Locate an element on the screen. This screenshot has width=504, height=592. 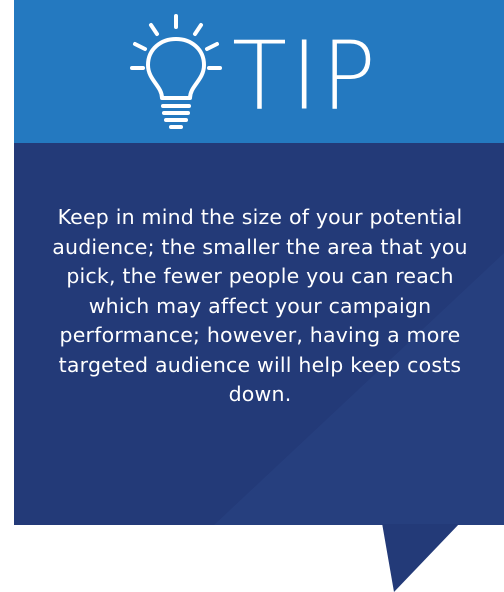
tip-title: TIP is located at coordinates (306, 76).